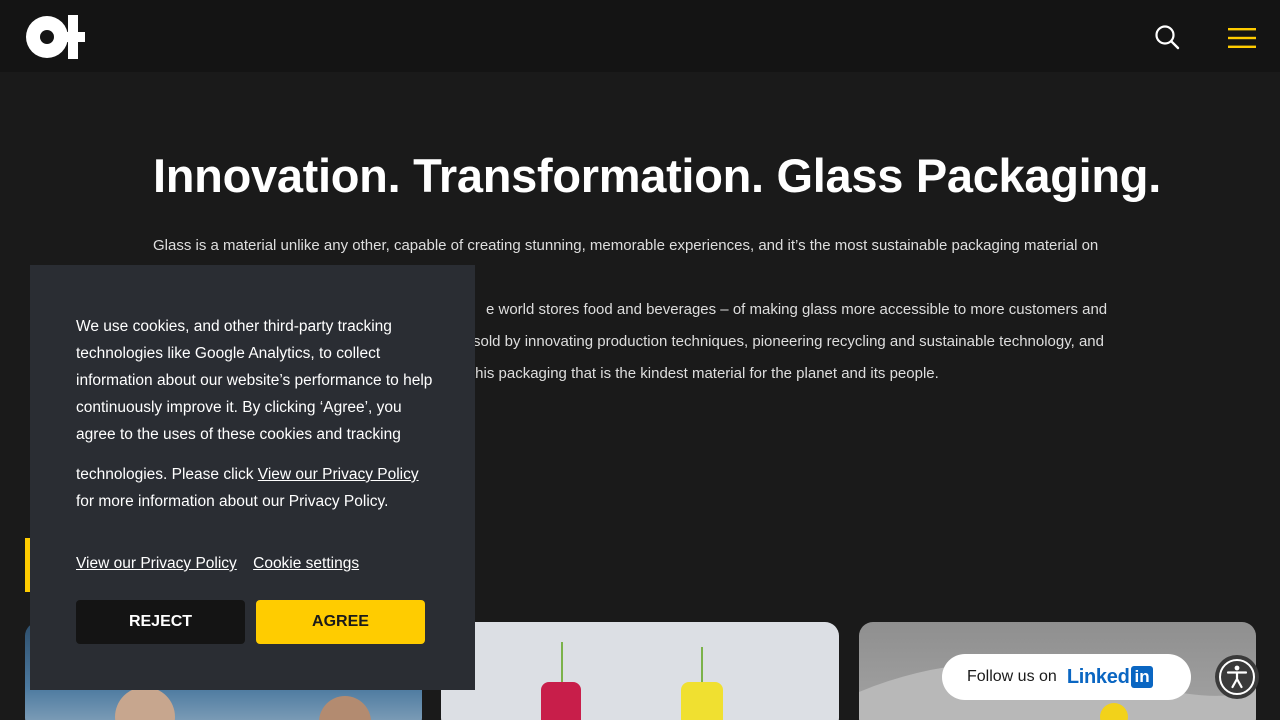 This screenshot has height=720, width=1280. Describe the element at coordinates (1242, 38) in the screenshot. I see `hamburger-menu-icon` at that location.